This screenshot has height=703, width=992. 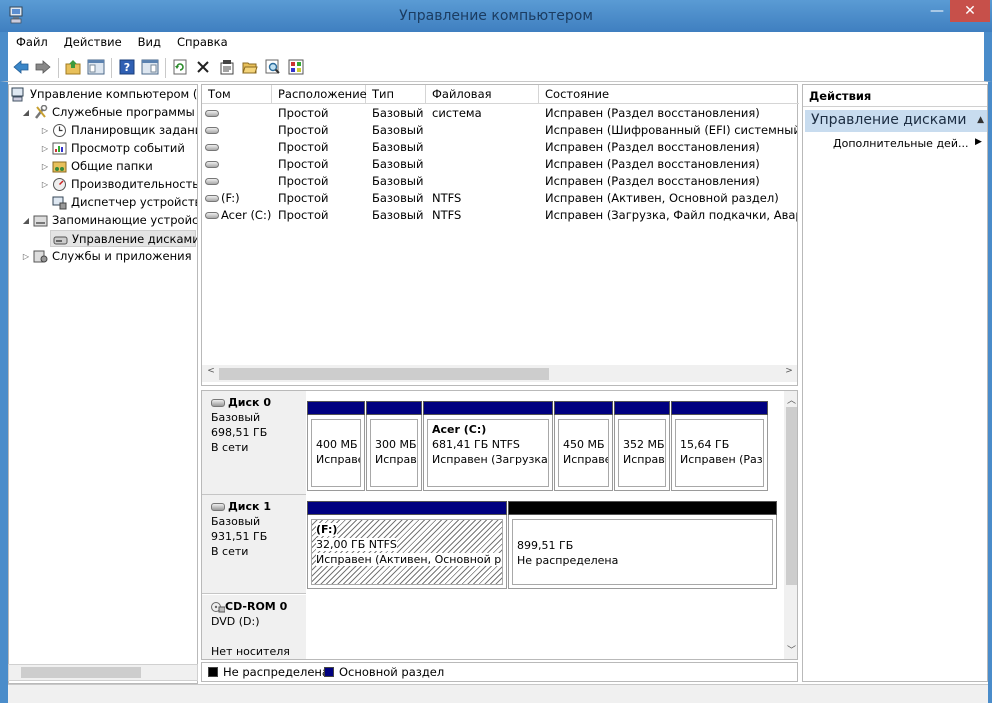 I want to click on console-tree-icon, so click(x=96, y=67).